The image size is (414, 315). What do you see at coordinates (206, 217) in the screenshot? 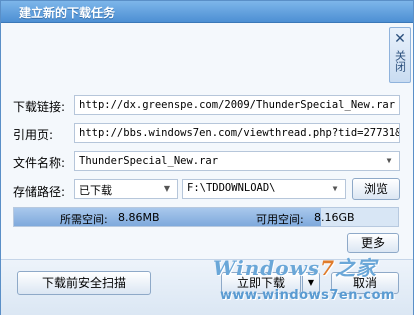
I see `disk-space-bar: 所需空间: 8.86MB 可用空间: 8.16GB` at bounding box center [206, 217].